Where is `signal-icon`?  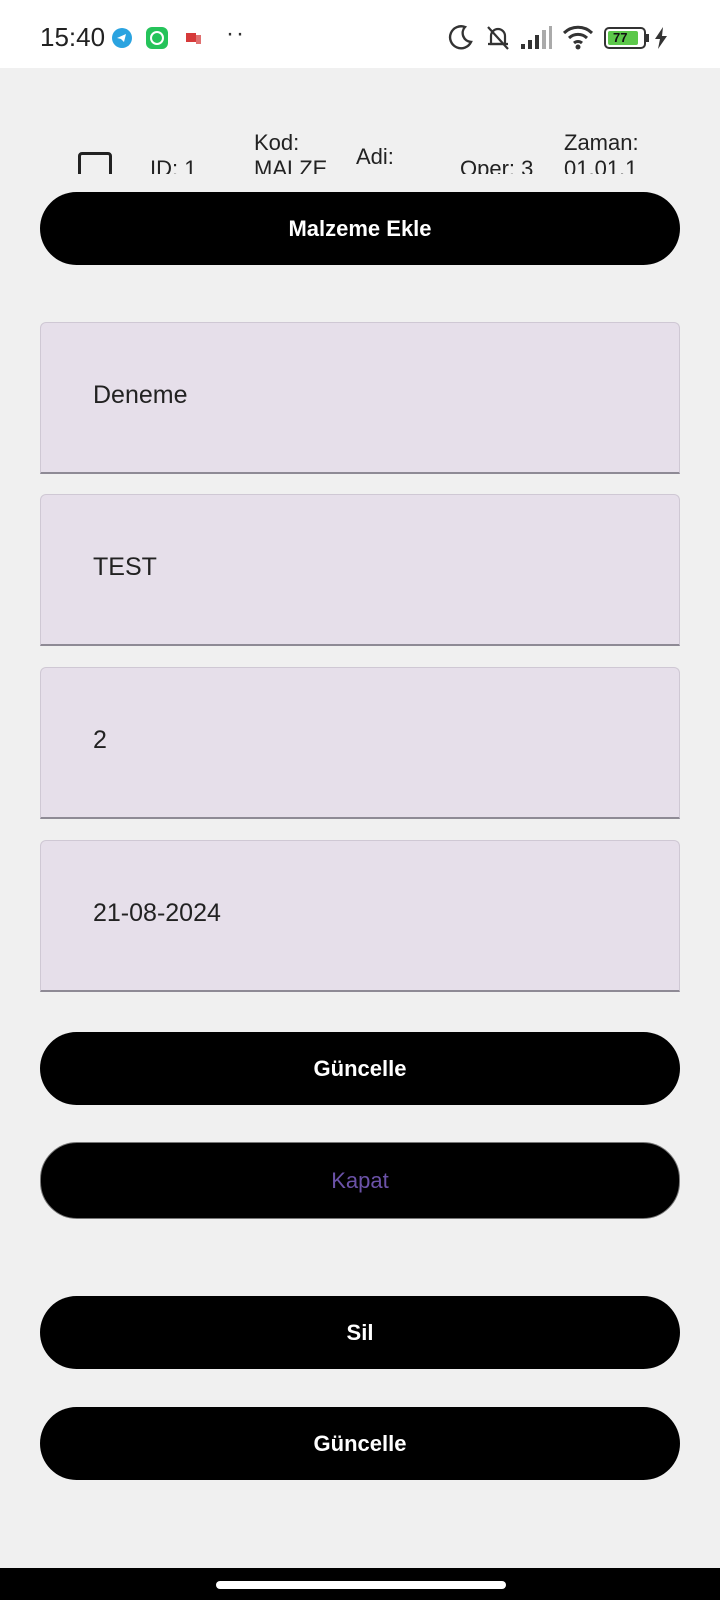 signal-icon is located at coordinates (536, 40).